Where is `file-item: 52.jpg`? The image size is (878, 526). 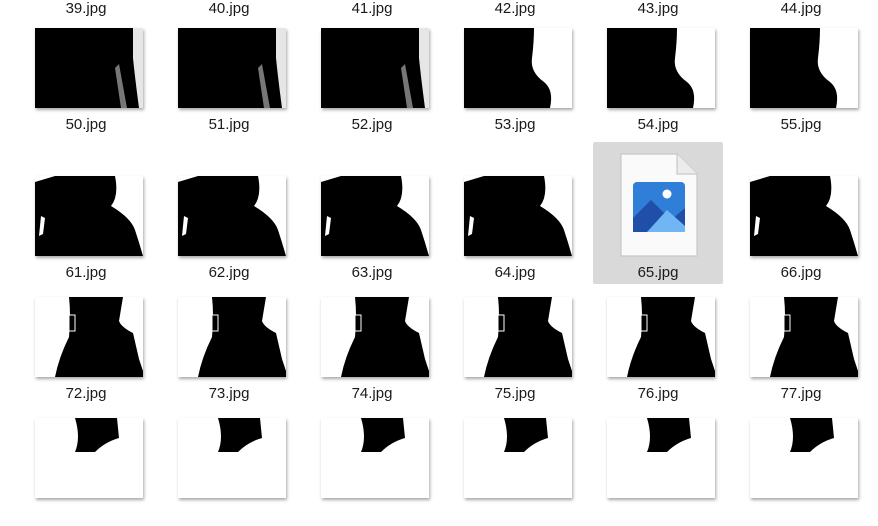
file-item: 52.jpg is located at coordinates (372, 68).